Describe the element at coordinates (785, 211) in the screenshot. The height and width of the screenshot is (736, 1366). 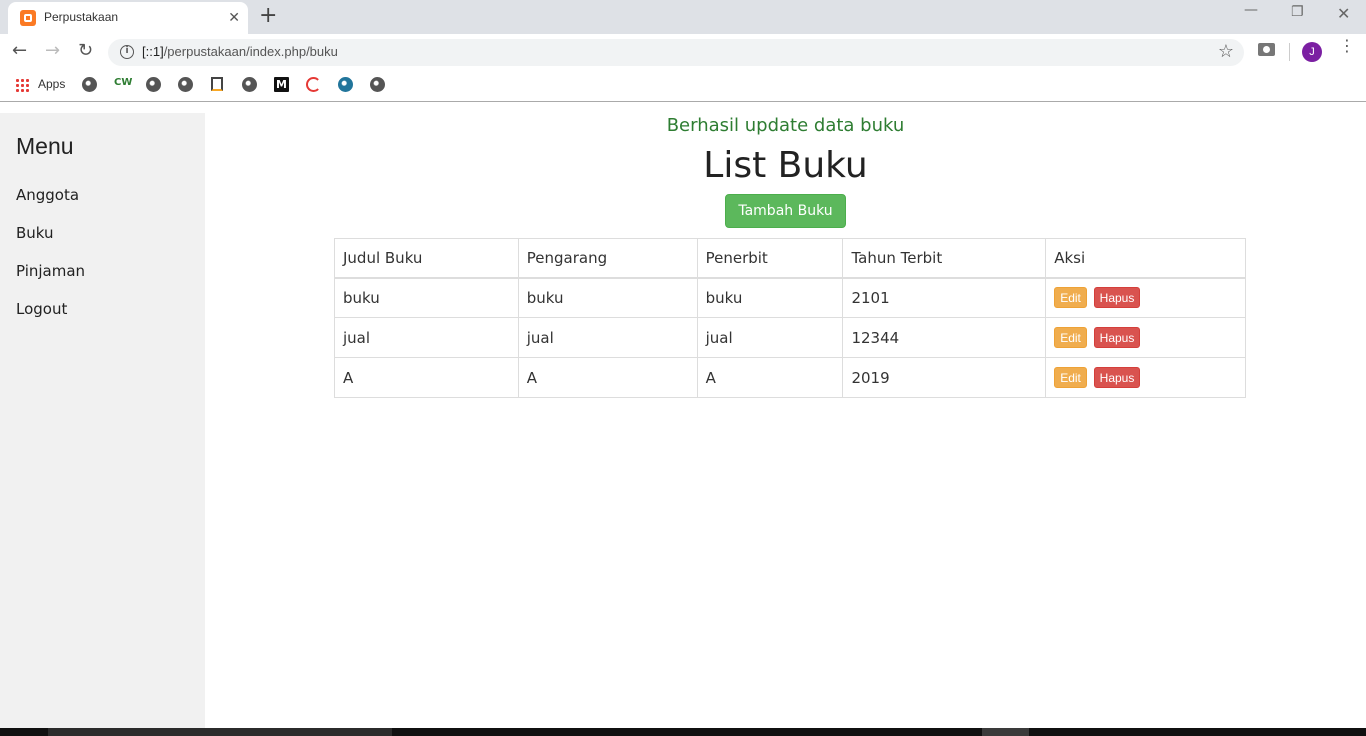
I see `add-book-button: Tambah Buku` at that location.